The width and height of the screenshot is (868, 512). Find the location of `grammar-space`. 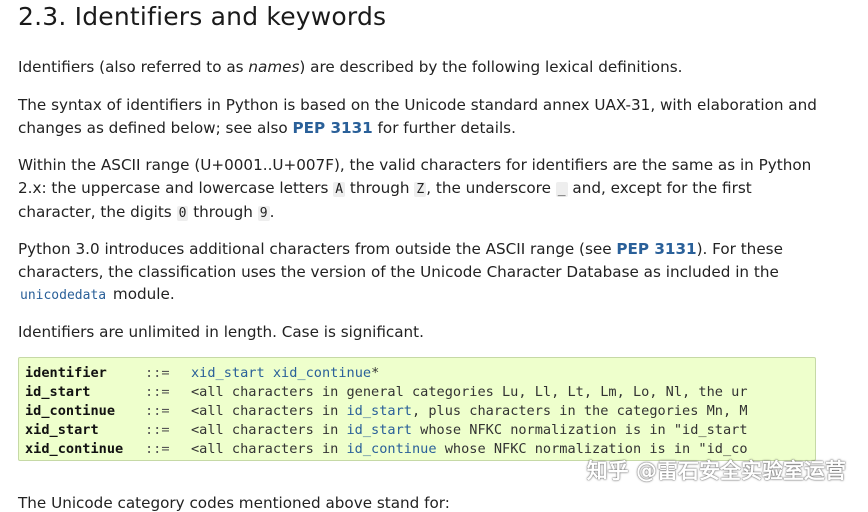

grammar-space is located at coordinates (269, 373).